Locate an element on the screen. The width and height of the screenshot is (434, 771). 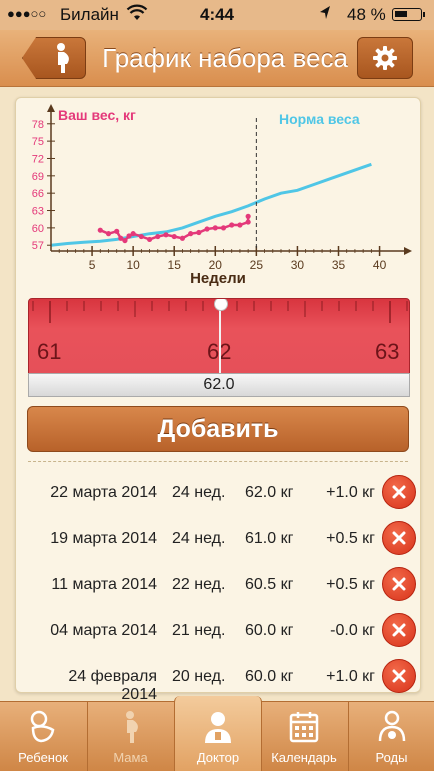
x-tick-label: 10 is located at coordinates (133, 265).